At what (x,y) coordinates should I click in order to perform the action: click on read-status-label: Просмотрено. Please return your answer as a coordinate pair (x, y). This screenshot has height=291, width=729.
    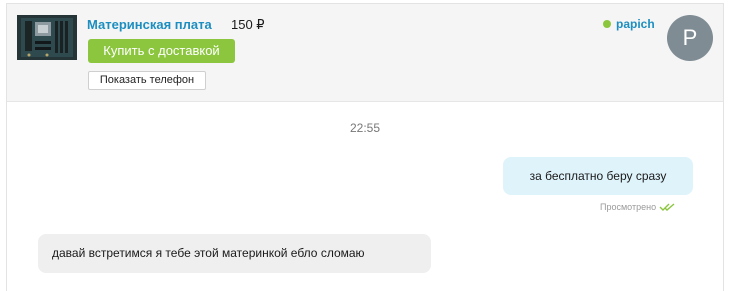
    Looking at the image, I should click on (628, 207).